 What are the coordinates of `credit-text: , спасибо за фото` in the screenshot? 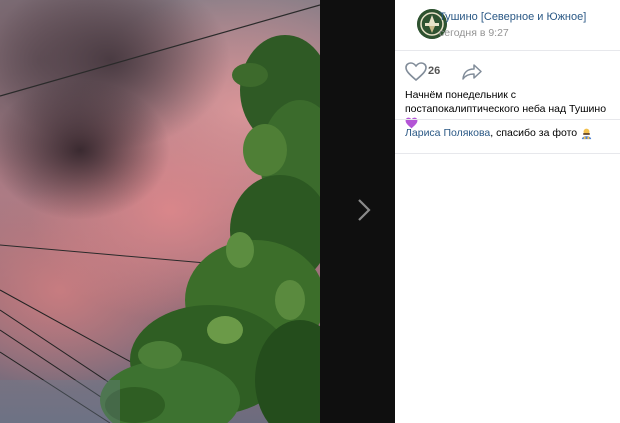 It's located at (534, 133).